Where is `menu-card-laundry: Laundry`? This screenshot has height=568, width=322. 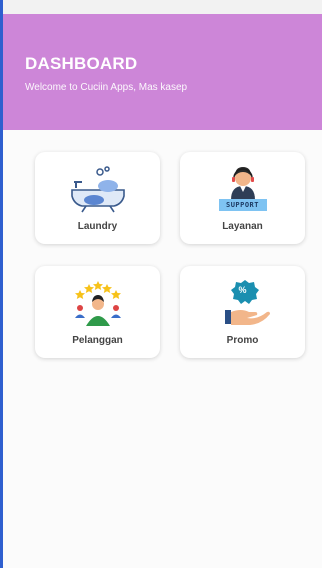 menu-card-laundry: Laundry is located at coordinates (97, 198).